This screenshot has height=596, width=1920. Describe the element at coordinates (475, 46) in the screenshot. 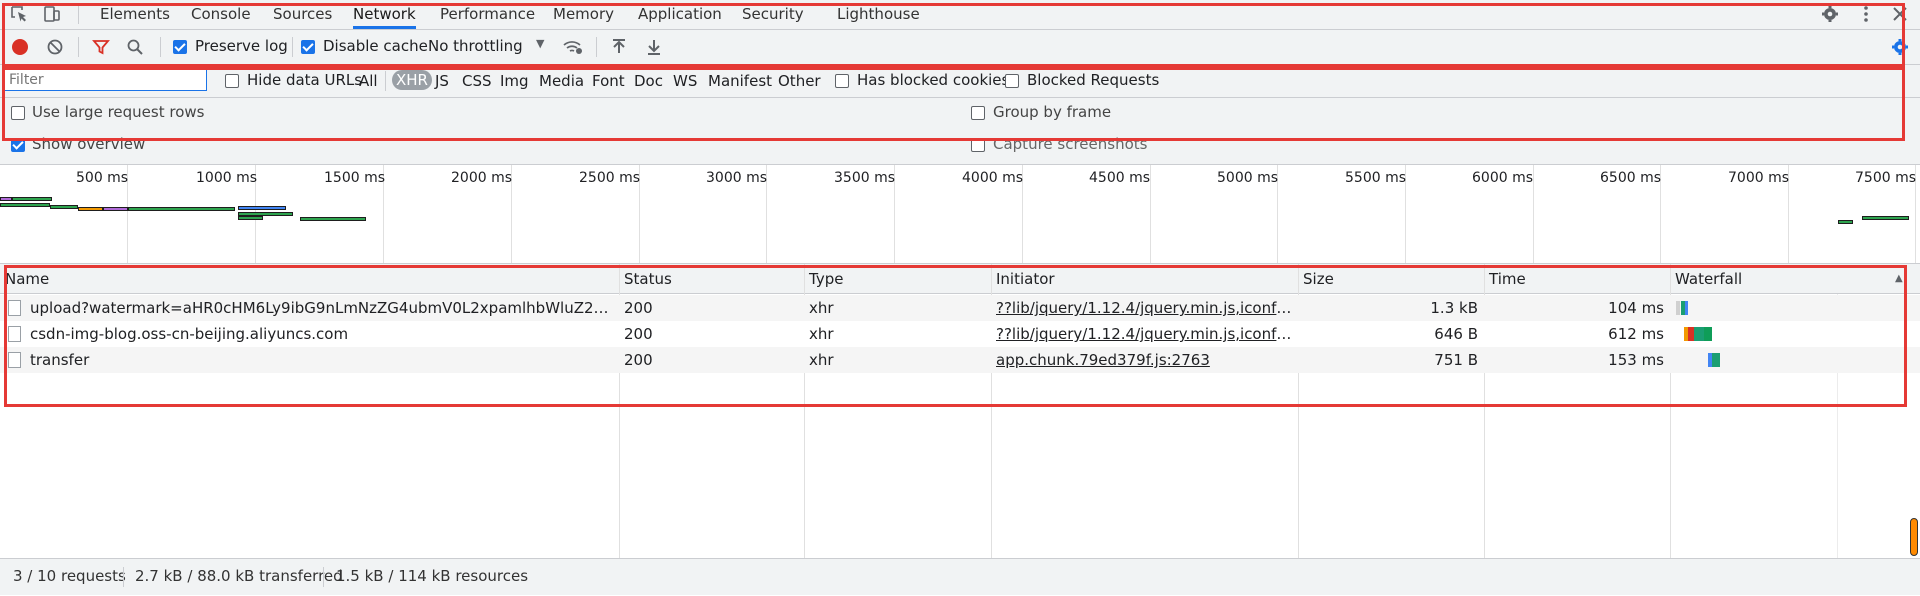

I see `throttling-select: No throttling` at that location.